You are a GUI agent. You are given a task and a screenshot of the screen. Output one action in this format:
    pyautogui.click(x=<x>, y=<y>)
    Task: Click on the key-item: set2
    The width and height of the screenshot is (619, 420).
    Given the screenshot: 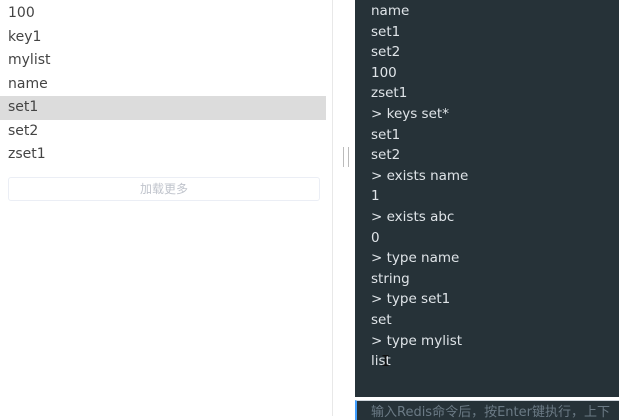 What is the action you would take?
    pyautogui.click(x=163, y=132)
    